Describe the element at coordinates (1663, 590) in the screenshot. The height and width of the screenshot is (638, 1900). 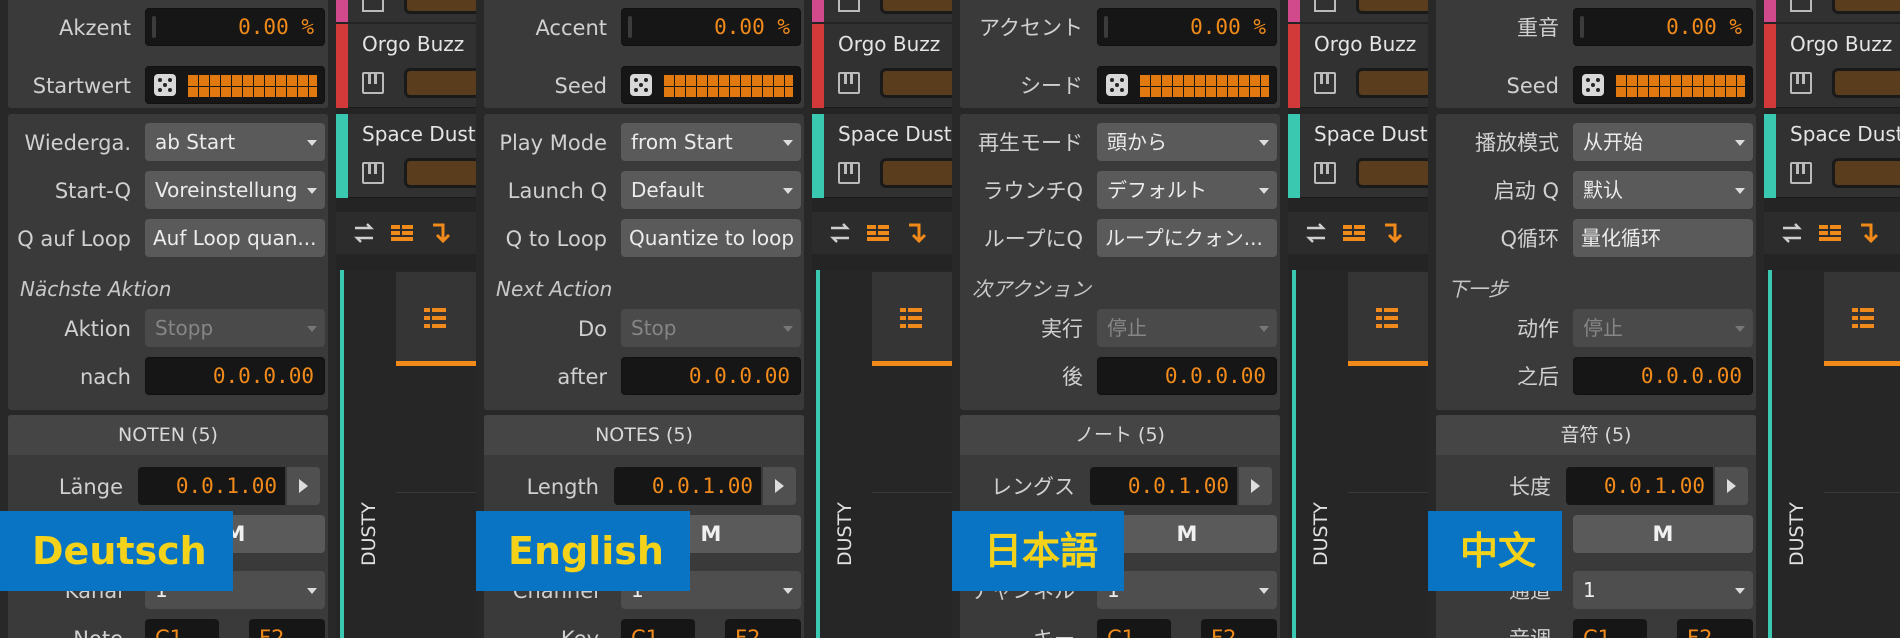
I see `channel-dropdown: 1` at that location.